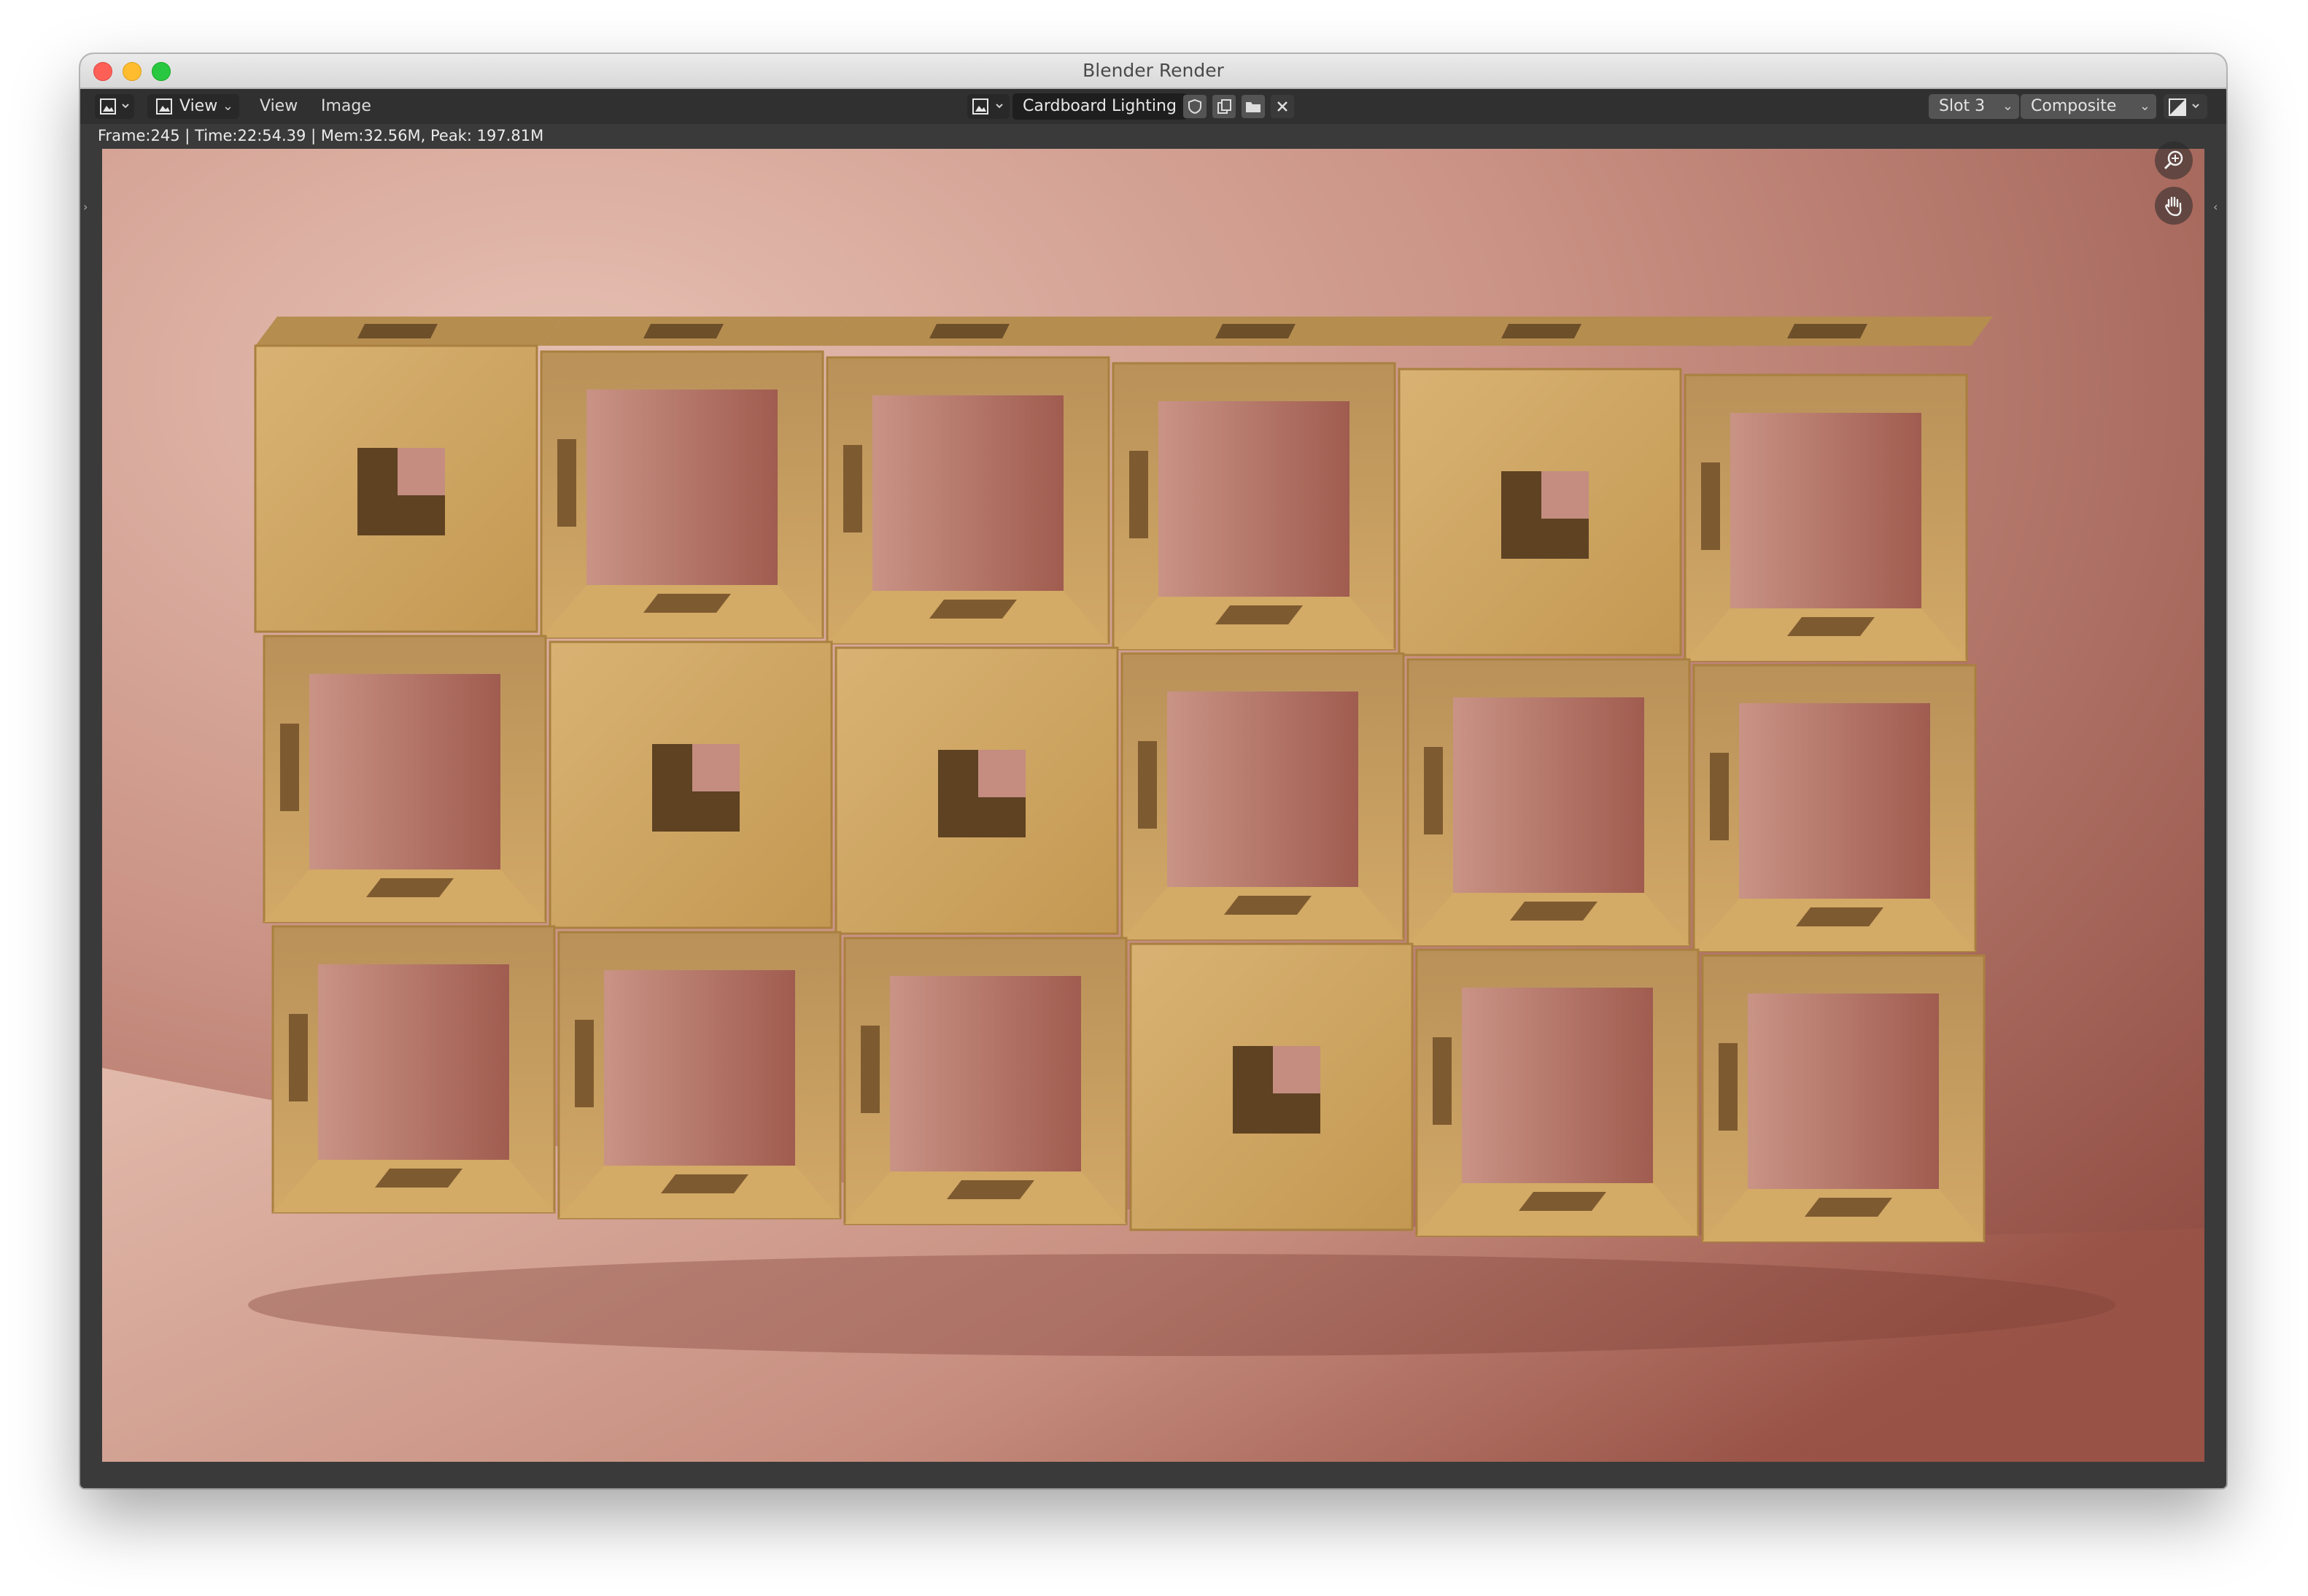 This screenshot has height=1596, width=2308. What do you see at coordinates (164, 106) in the screenshot?
I see `view-mode-icon` at bounding box center [164, 106].